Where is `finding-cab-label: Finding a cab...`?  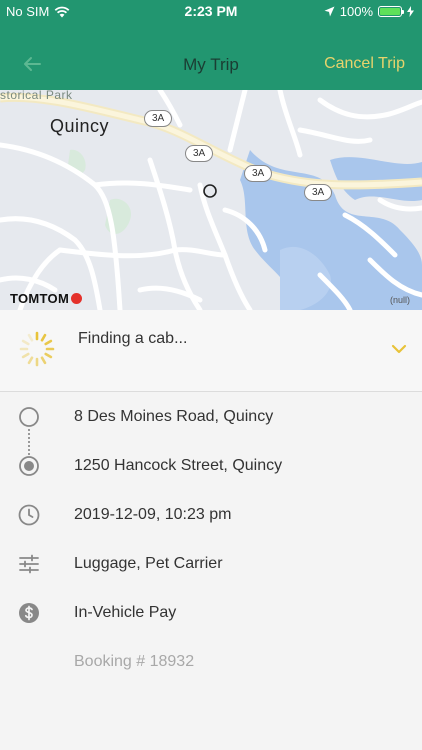
finding-cab-label: Finding a cab... is located at coordinates (133, 338).